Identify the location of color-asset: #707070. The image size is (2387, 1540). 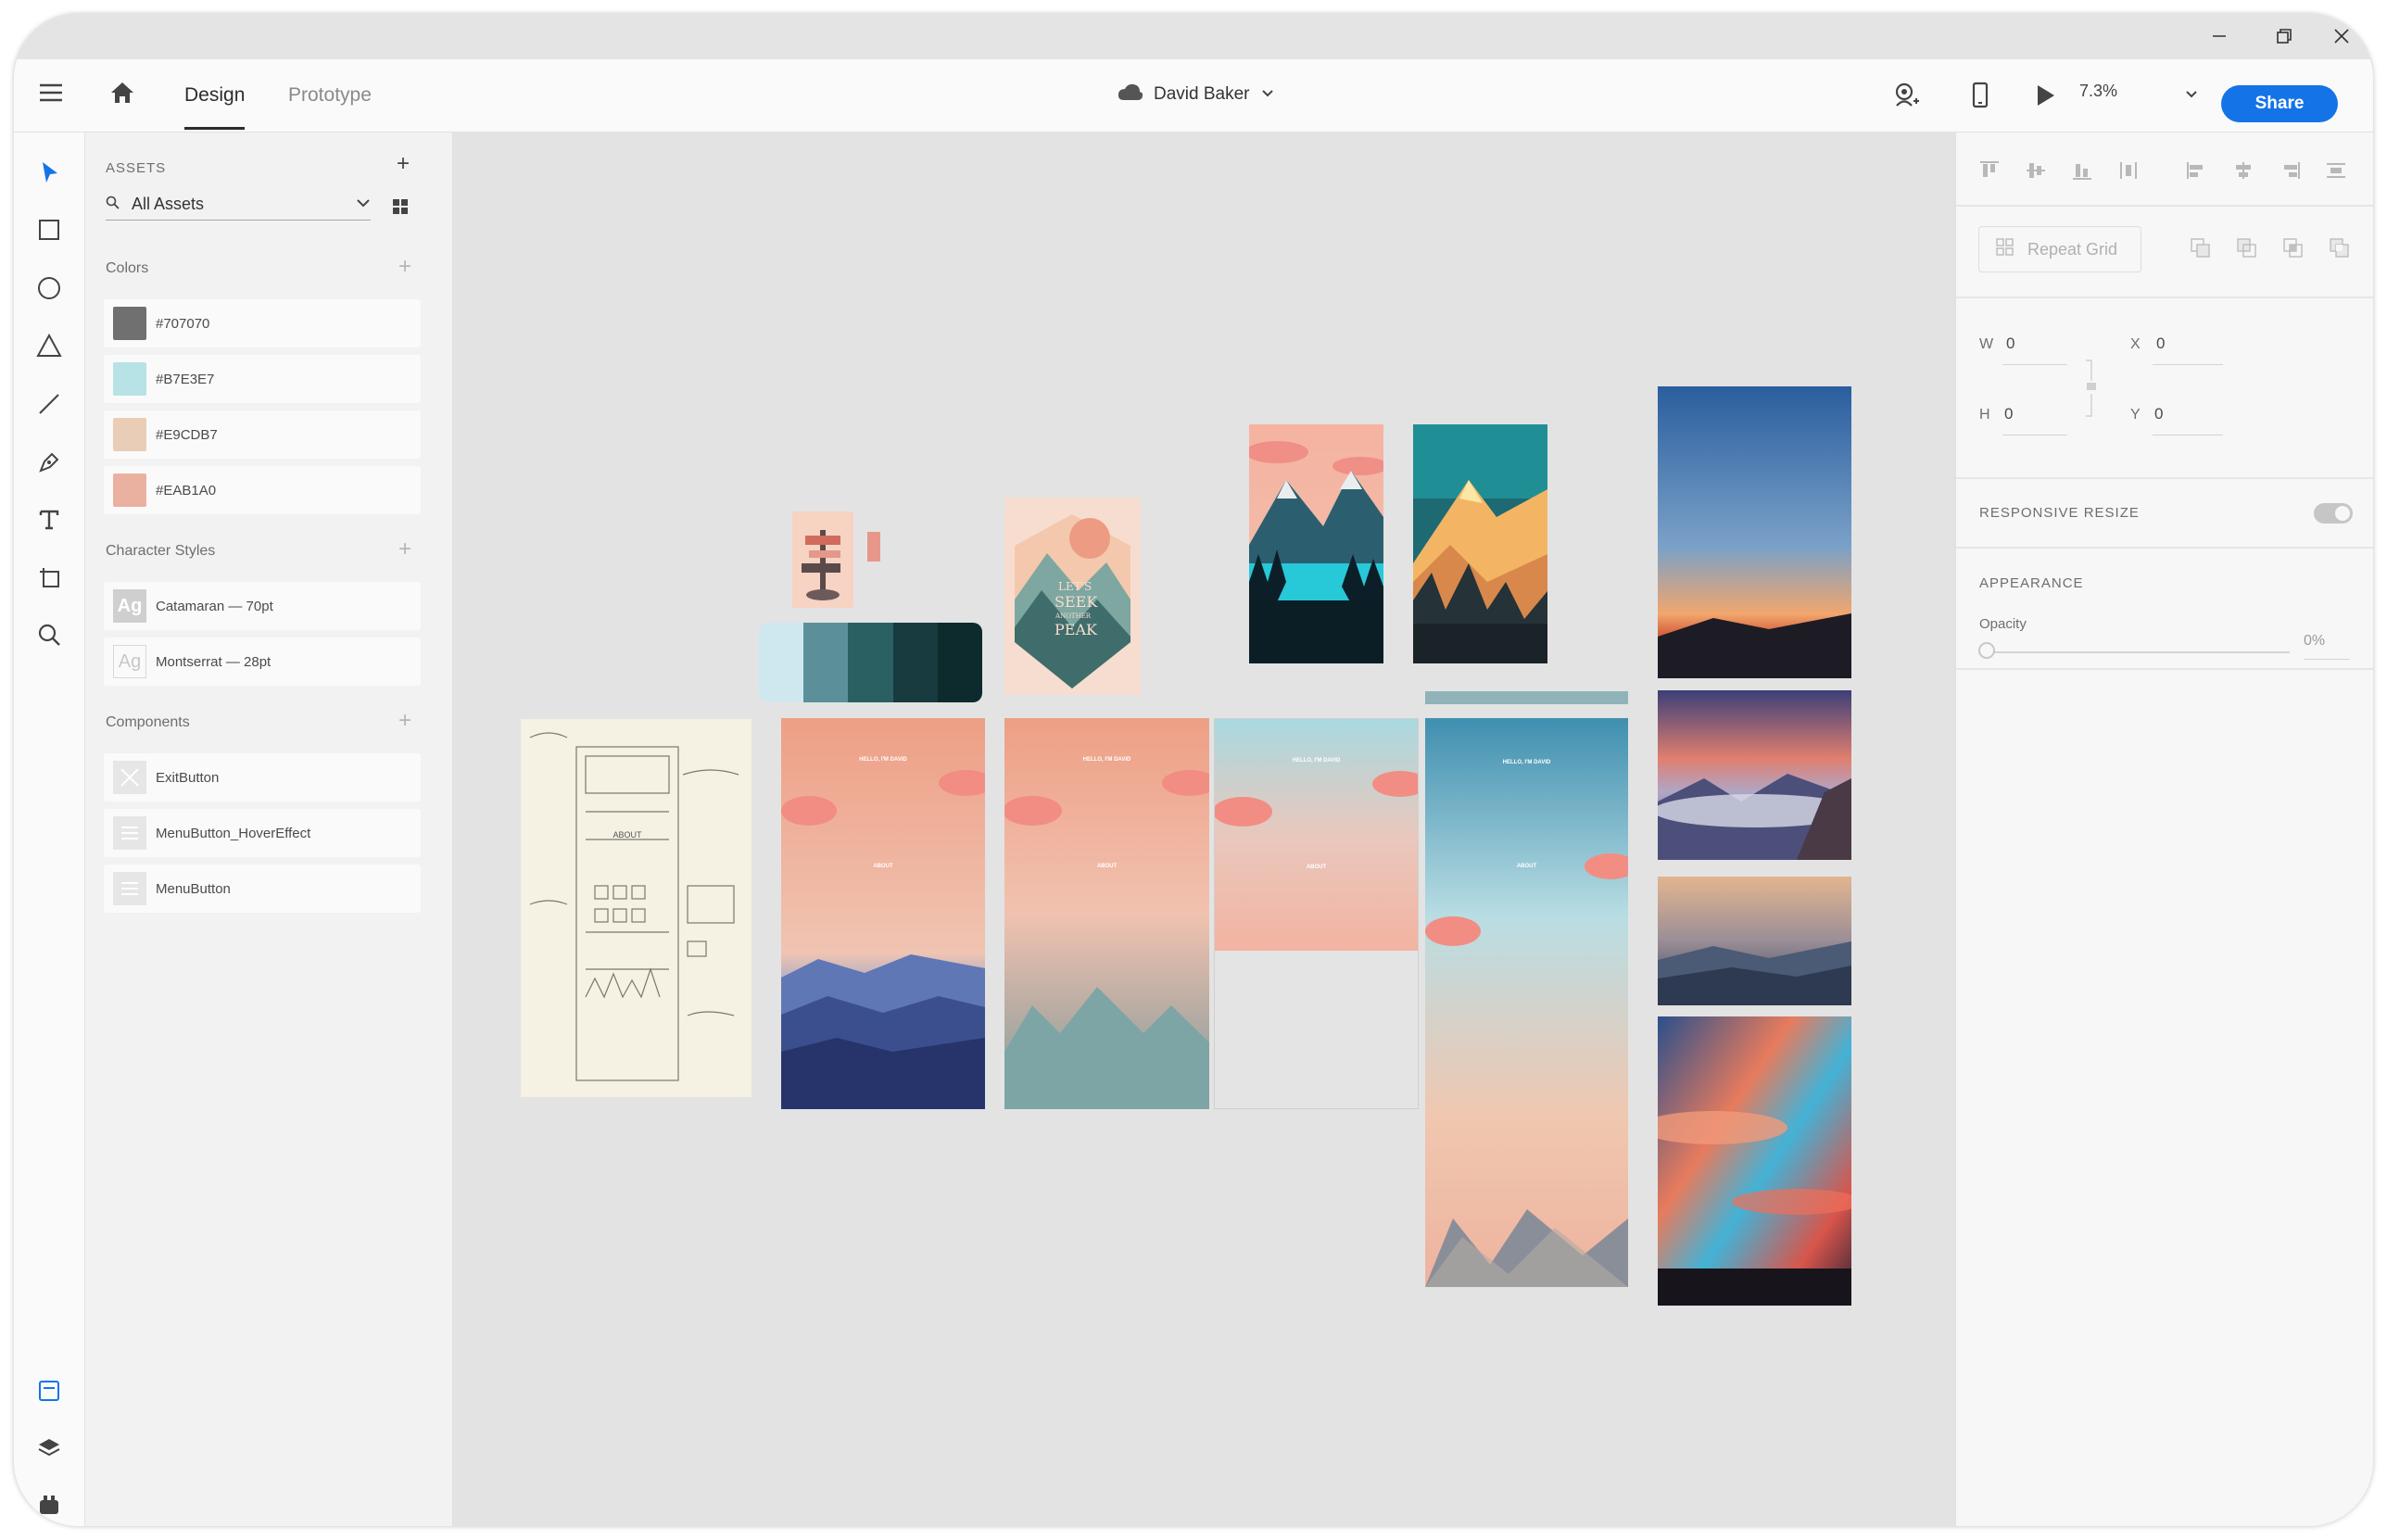
(262, 323).